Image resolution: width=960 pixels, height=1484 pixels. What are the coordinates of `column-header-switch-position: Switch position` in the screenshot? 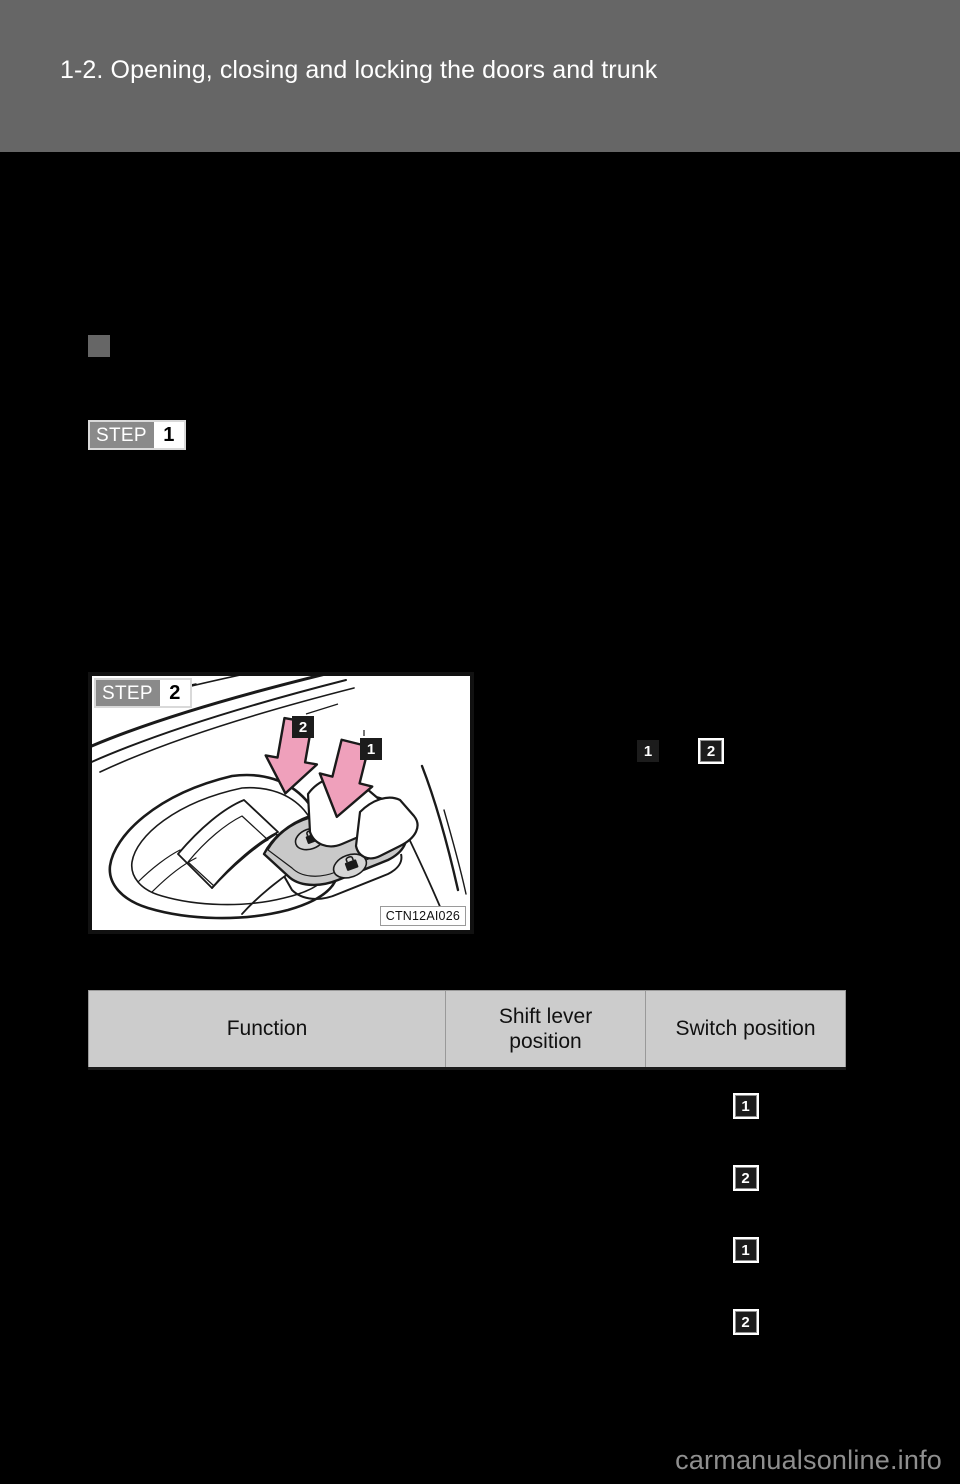 It's located at (745, 1030).